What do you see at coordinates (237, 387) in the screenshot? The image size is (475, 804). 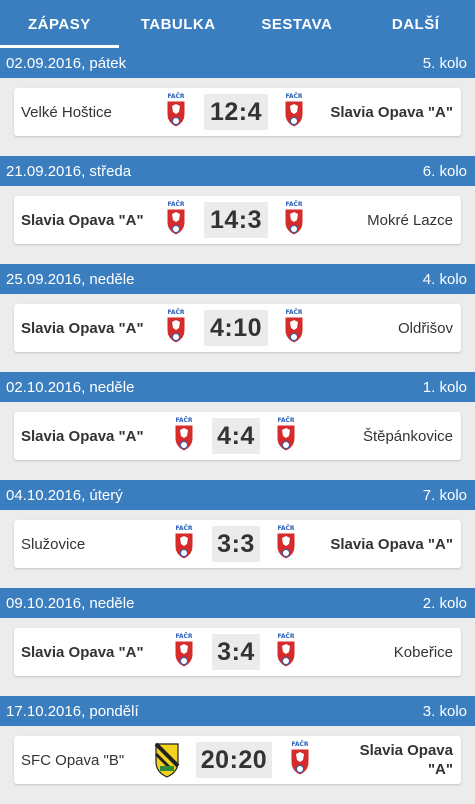 I see `match-header: 02.10.2016, neděle 1. kolo` at bounding box center [237, 387].